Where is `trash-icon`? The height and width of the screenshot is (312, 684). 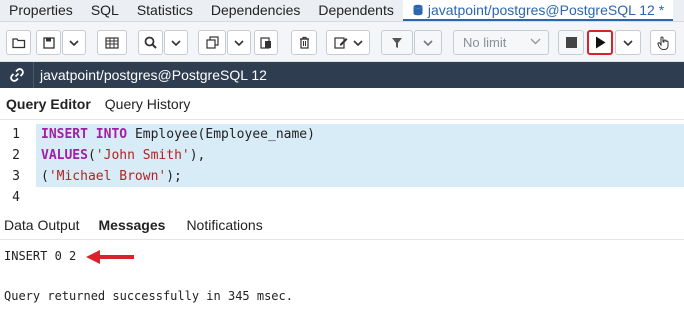 trash-icon is located at coordinates (304, 42).